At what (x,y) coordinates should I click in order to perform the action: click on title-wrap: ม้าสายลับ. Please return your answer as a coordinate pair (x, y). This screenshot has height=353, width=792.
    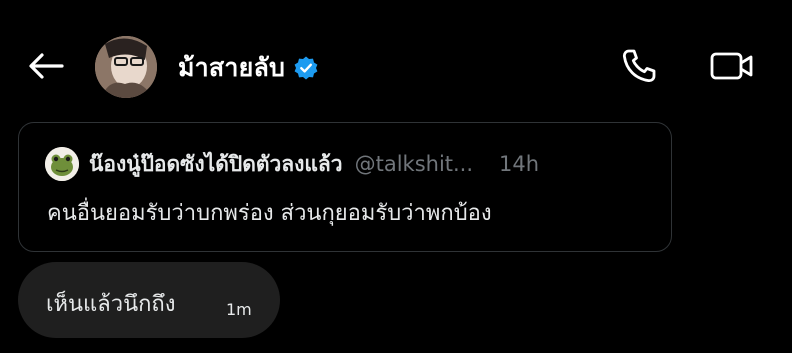
    Looking at the image, I should click on (248, 68).